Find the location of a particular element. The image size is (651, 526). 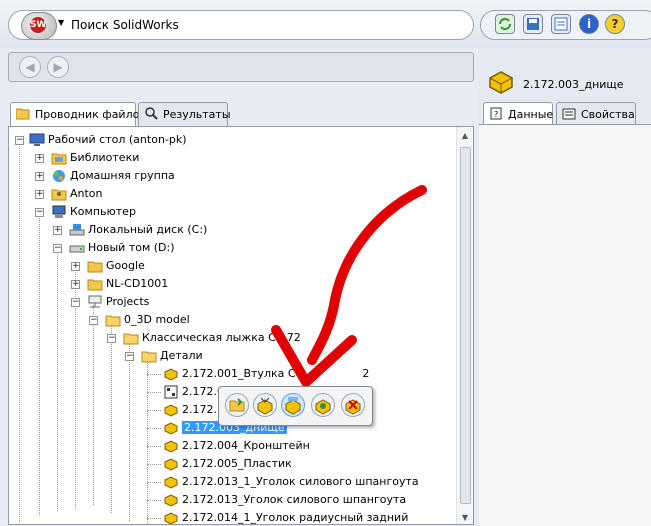

remove-part-button is located at coordinates (353, 405).